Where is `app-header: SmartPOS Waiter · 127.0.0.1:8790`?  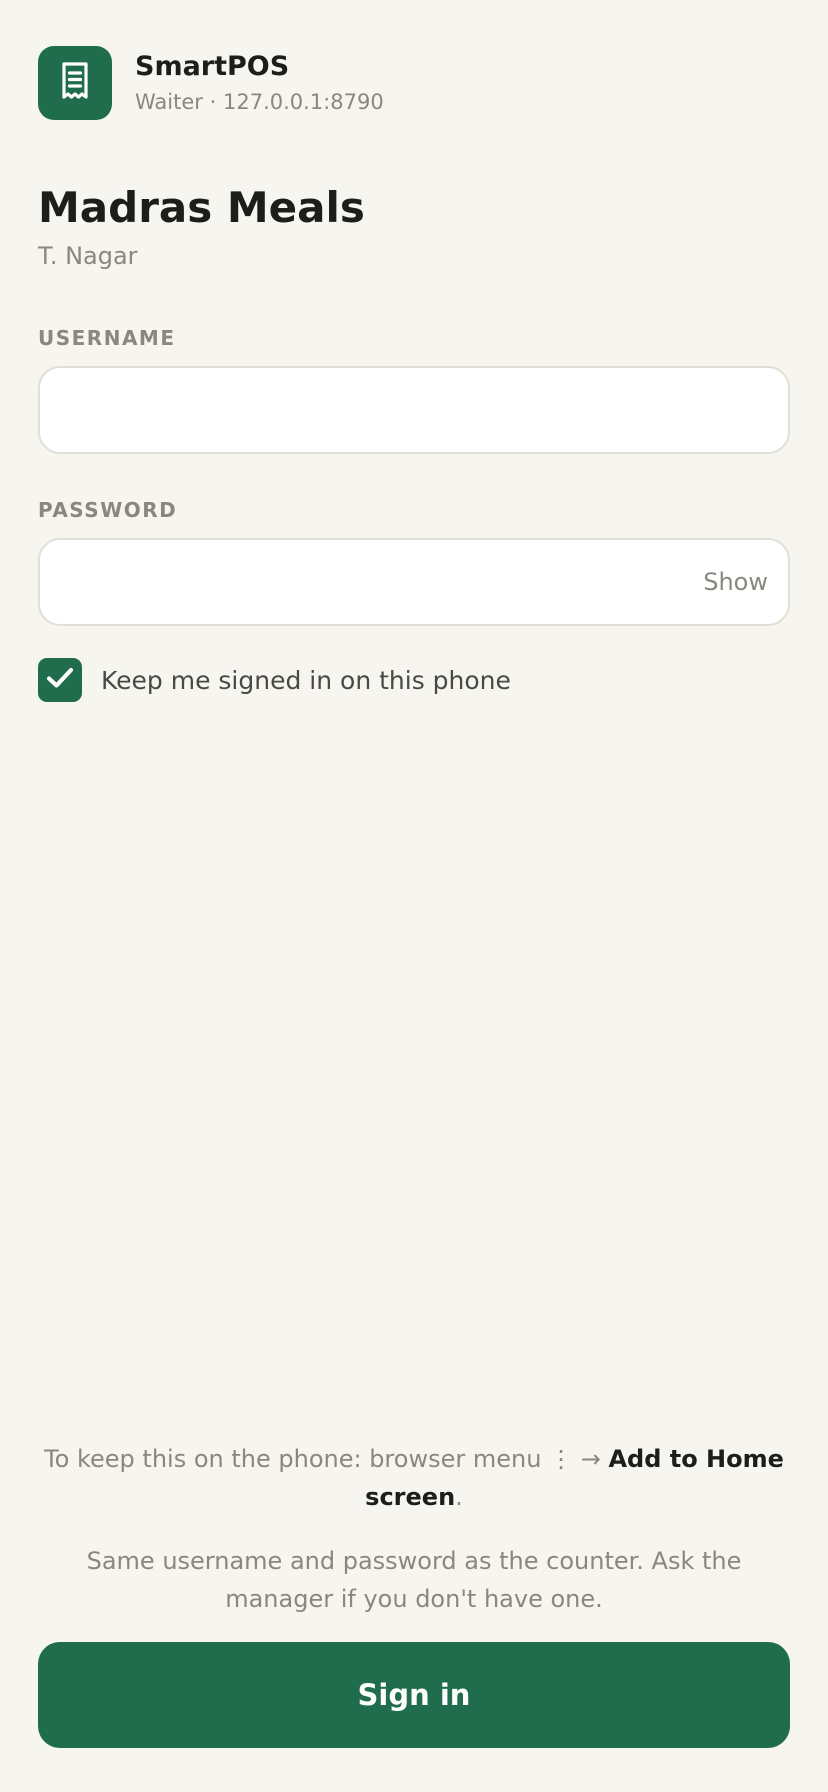
app-header: SmartPOS Waiter · 127.0.0.1:8790 is located at coordinates (211, 83).